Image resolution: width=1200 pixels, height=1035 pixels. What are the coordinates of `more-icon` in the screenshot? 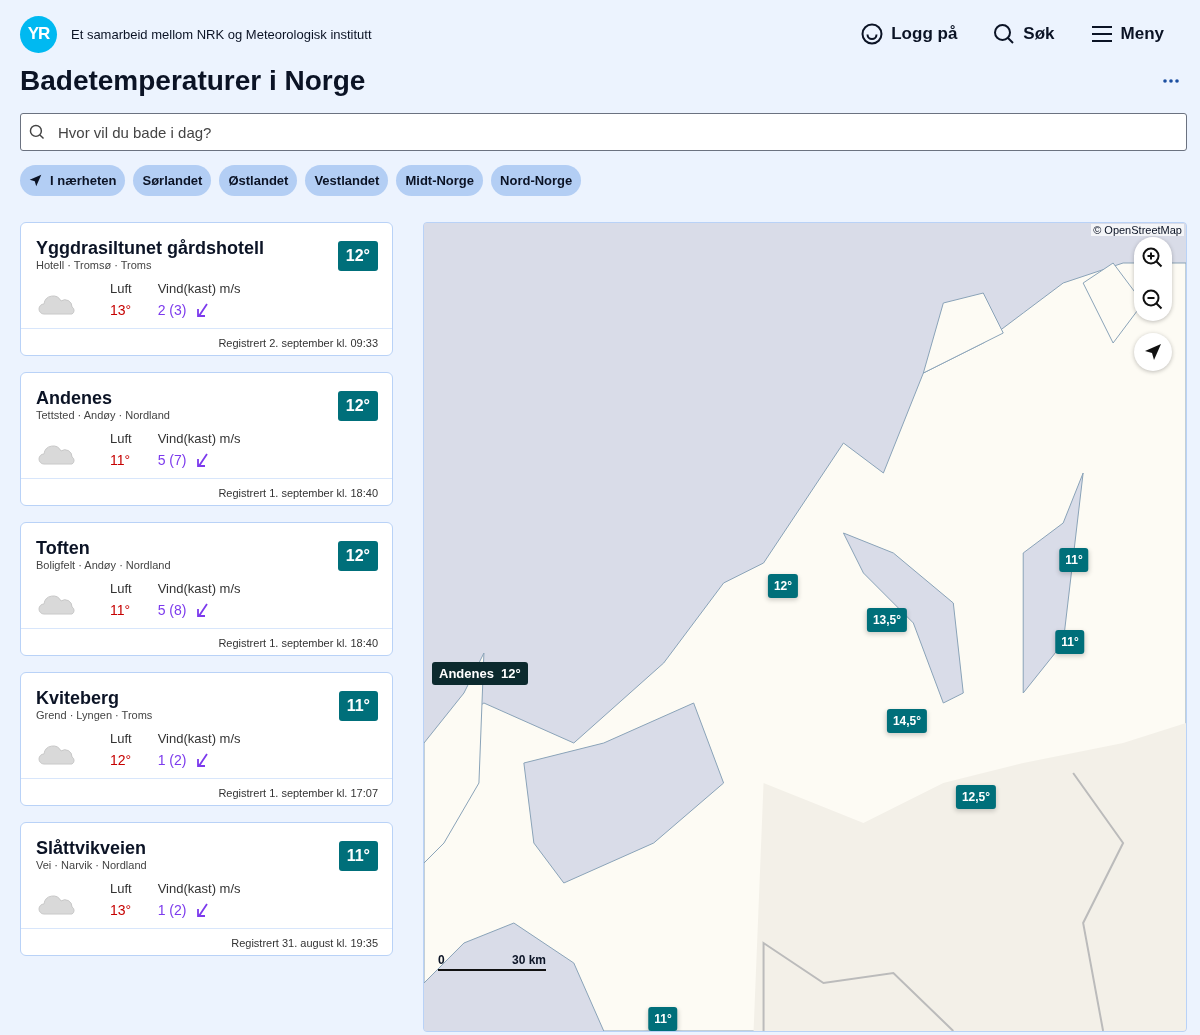 It's located at (1171, 81).